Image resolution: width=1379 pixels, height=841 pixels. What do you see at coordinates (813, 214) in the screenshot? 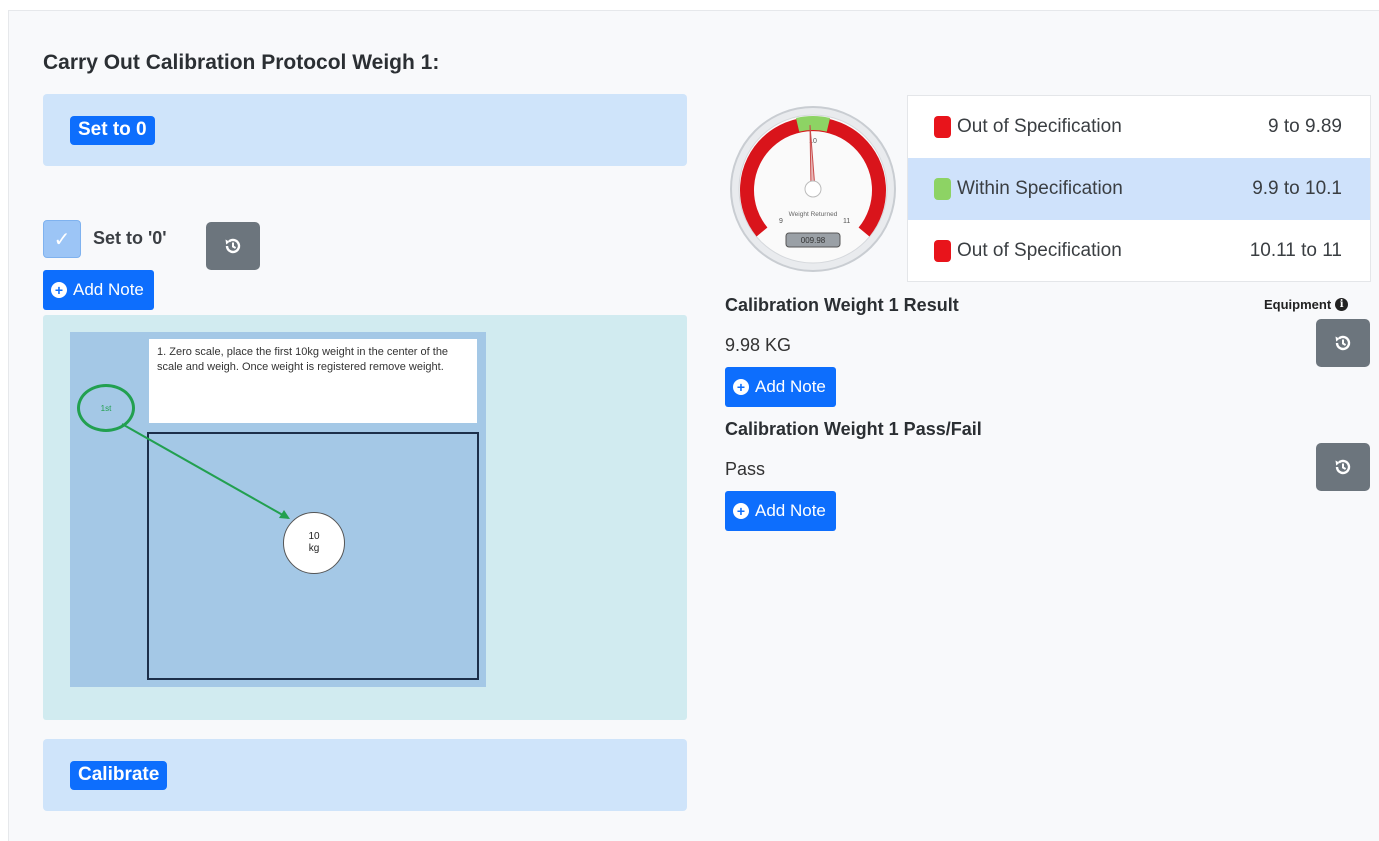
I see `gauge-caption: Weight Returned` at bounding box center [813, 214].